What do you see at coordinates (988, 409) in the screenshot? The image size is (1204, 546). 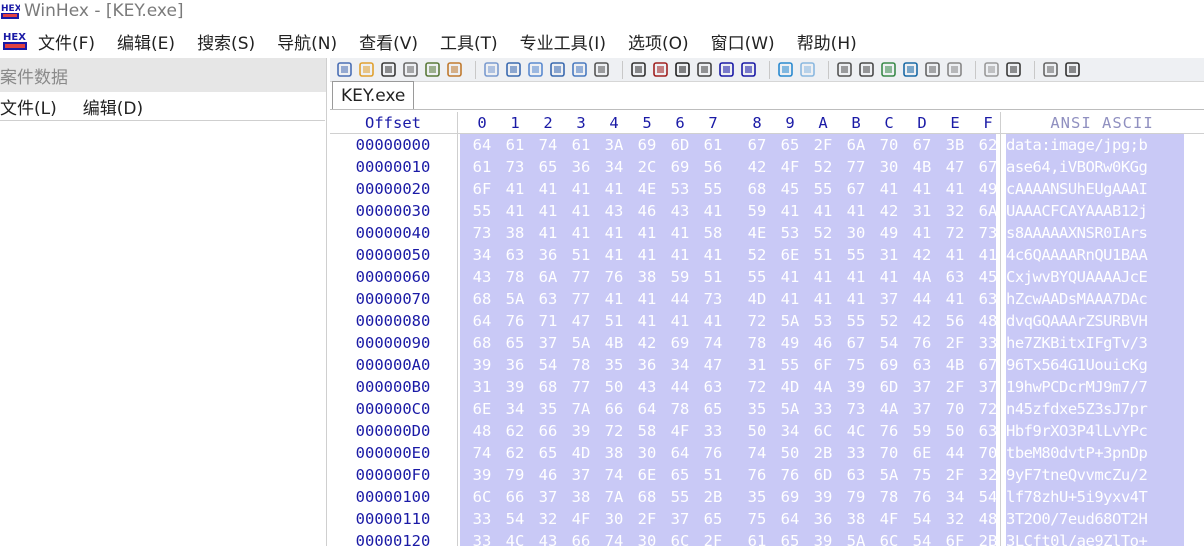 I see `hex-byte: 72` at bounding box center [988, 409].